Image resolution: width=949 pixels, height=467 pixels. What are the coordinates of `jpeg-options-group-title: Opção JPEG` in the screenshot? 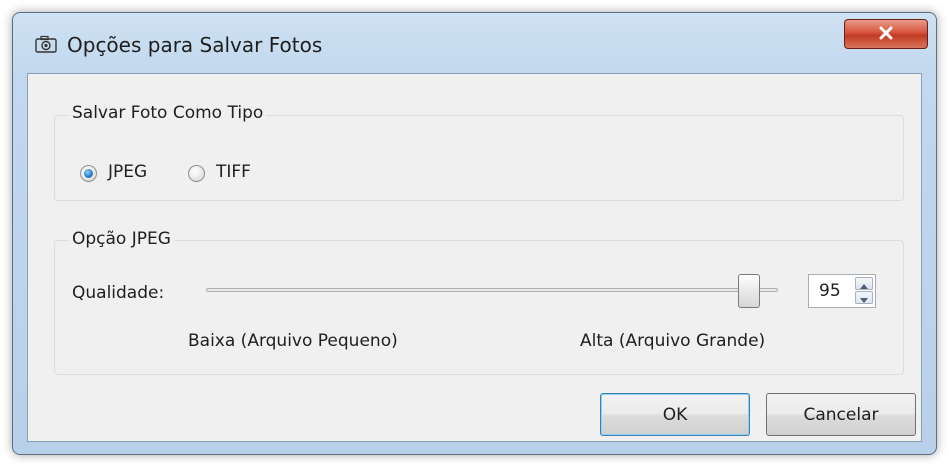 It's located at (121, 239).